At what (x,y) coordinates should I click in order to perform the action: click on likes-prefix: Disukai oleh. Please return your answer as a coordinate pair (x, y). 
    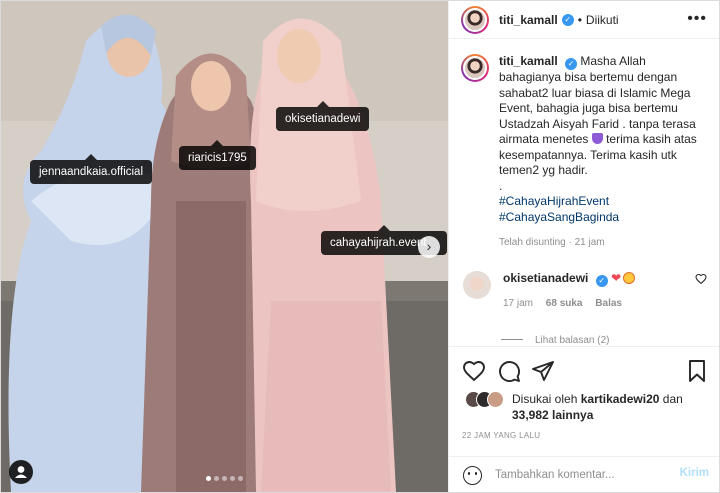
    Looking at the image, I should click on (545, 399).